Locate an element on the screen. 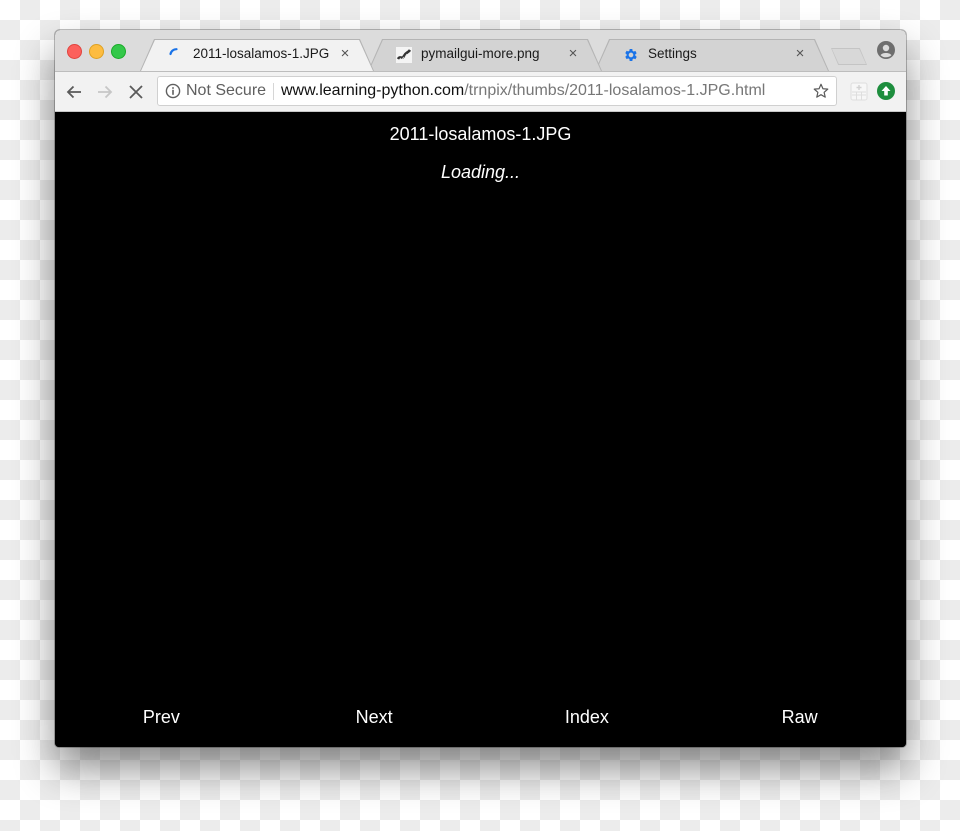 This screenshot has height=831, width=960. tab-losalamos: 2011-losalamos-1.JPG × is located at coordinates (257, 55).